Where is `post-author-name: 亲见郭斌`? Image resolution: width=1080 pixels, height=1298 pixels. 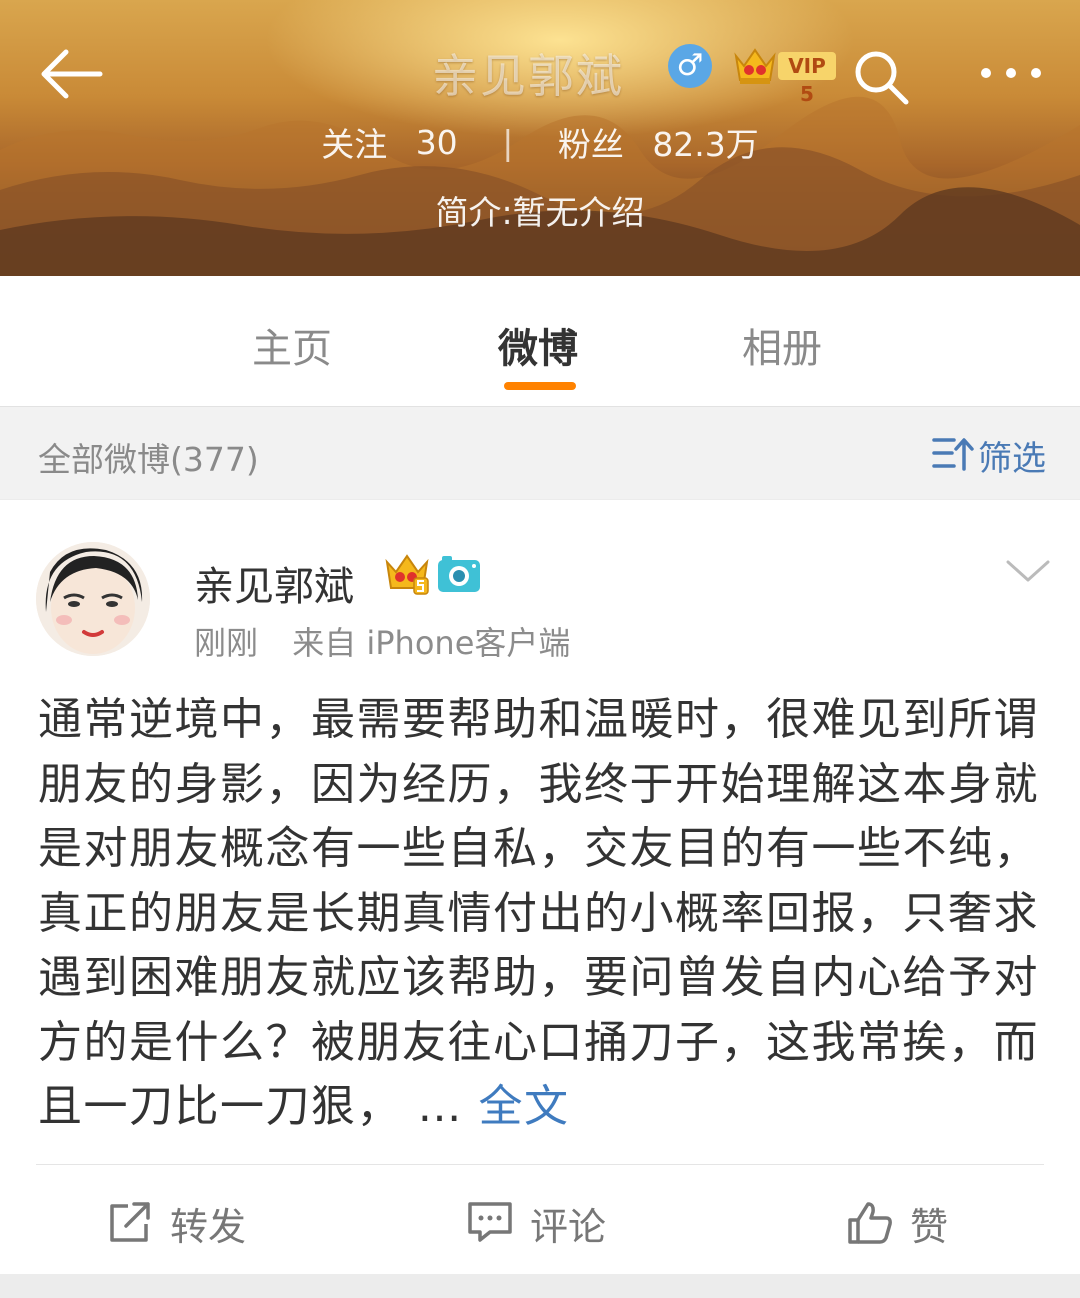
post-author-name: 亲见郭斌 is located at coordinates (274, 583).